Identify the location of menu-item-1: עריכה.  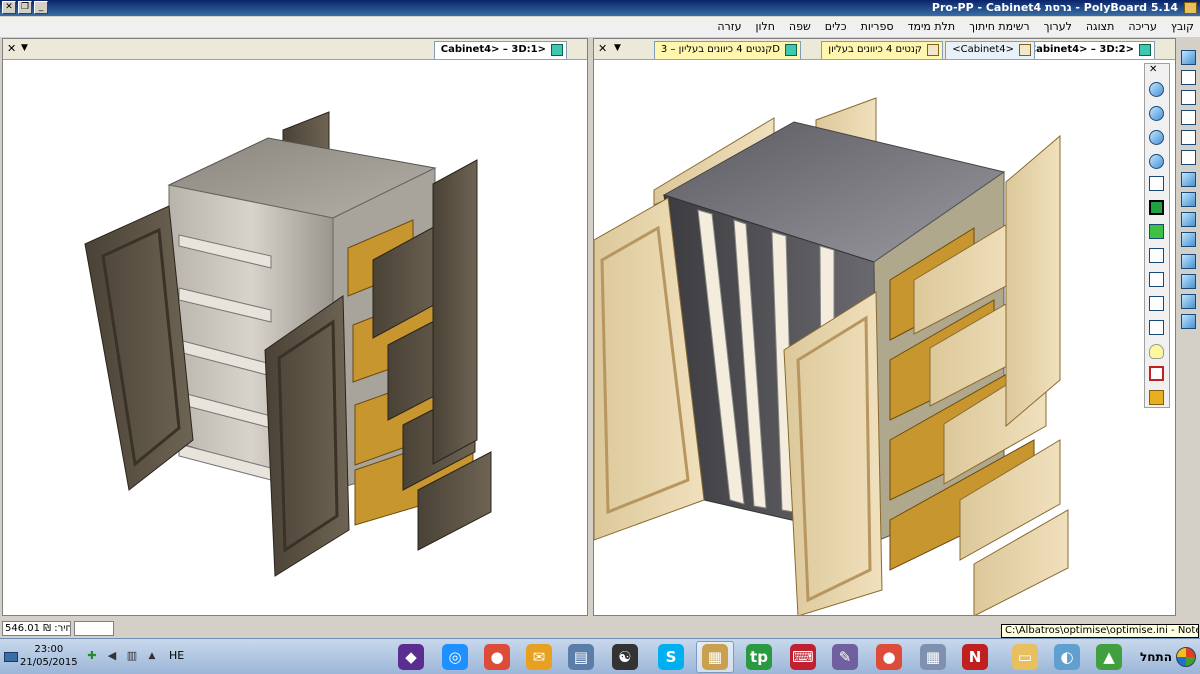
(1142, 26).